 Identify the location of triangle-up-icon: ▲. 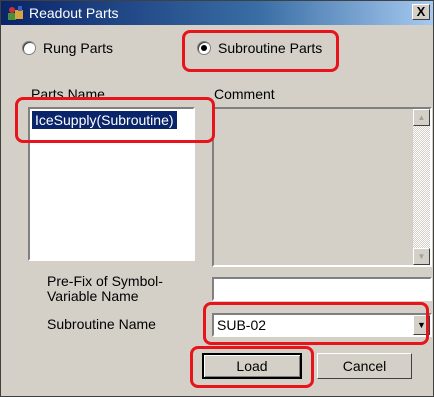
(421, 117).